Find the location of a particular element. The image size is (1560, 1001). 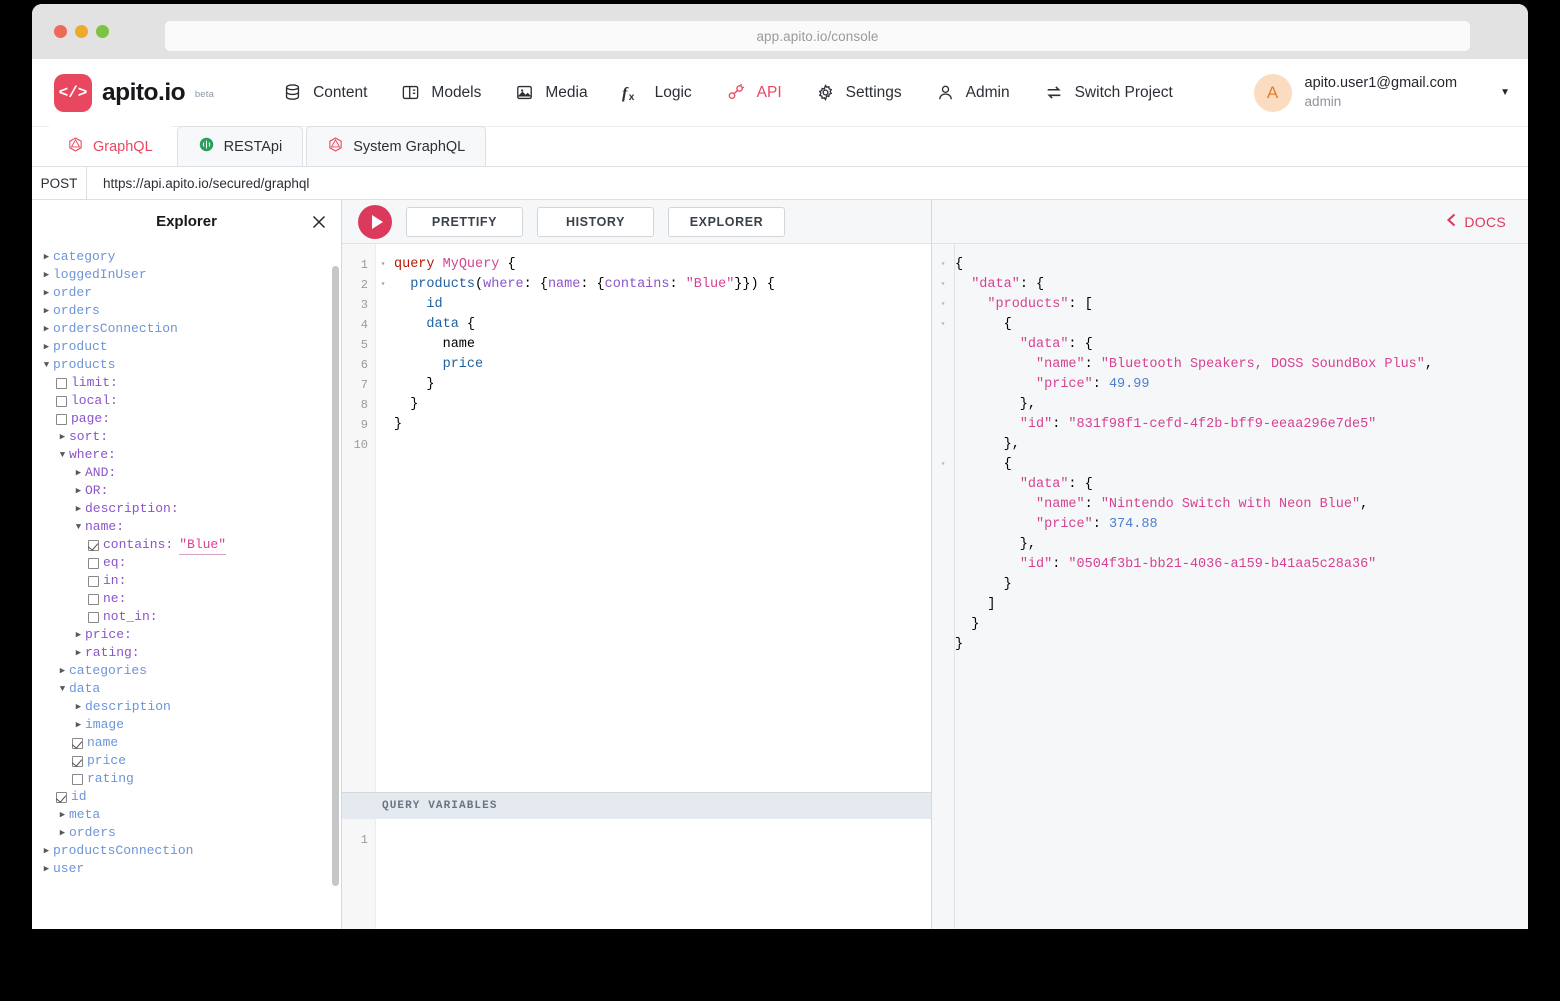

explorer-tree-item: ▶ price: is located at coordinates (190, 635).